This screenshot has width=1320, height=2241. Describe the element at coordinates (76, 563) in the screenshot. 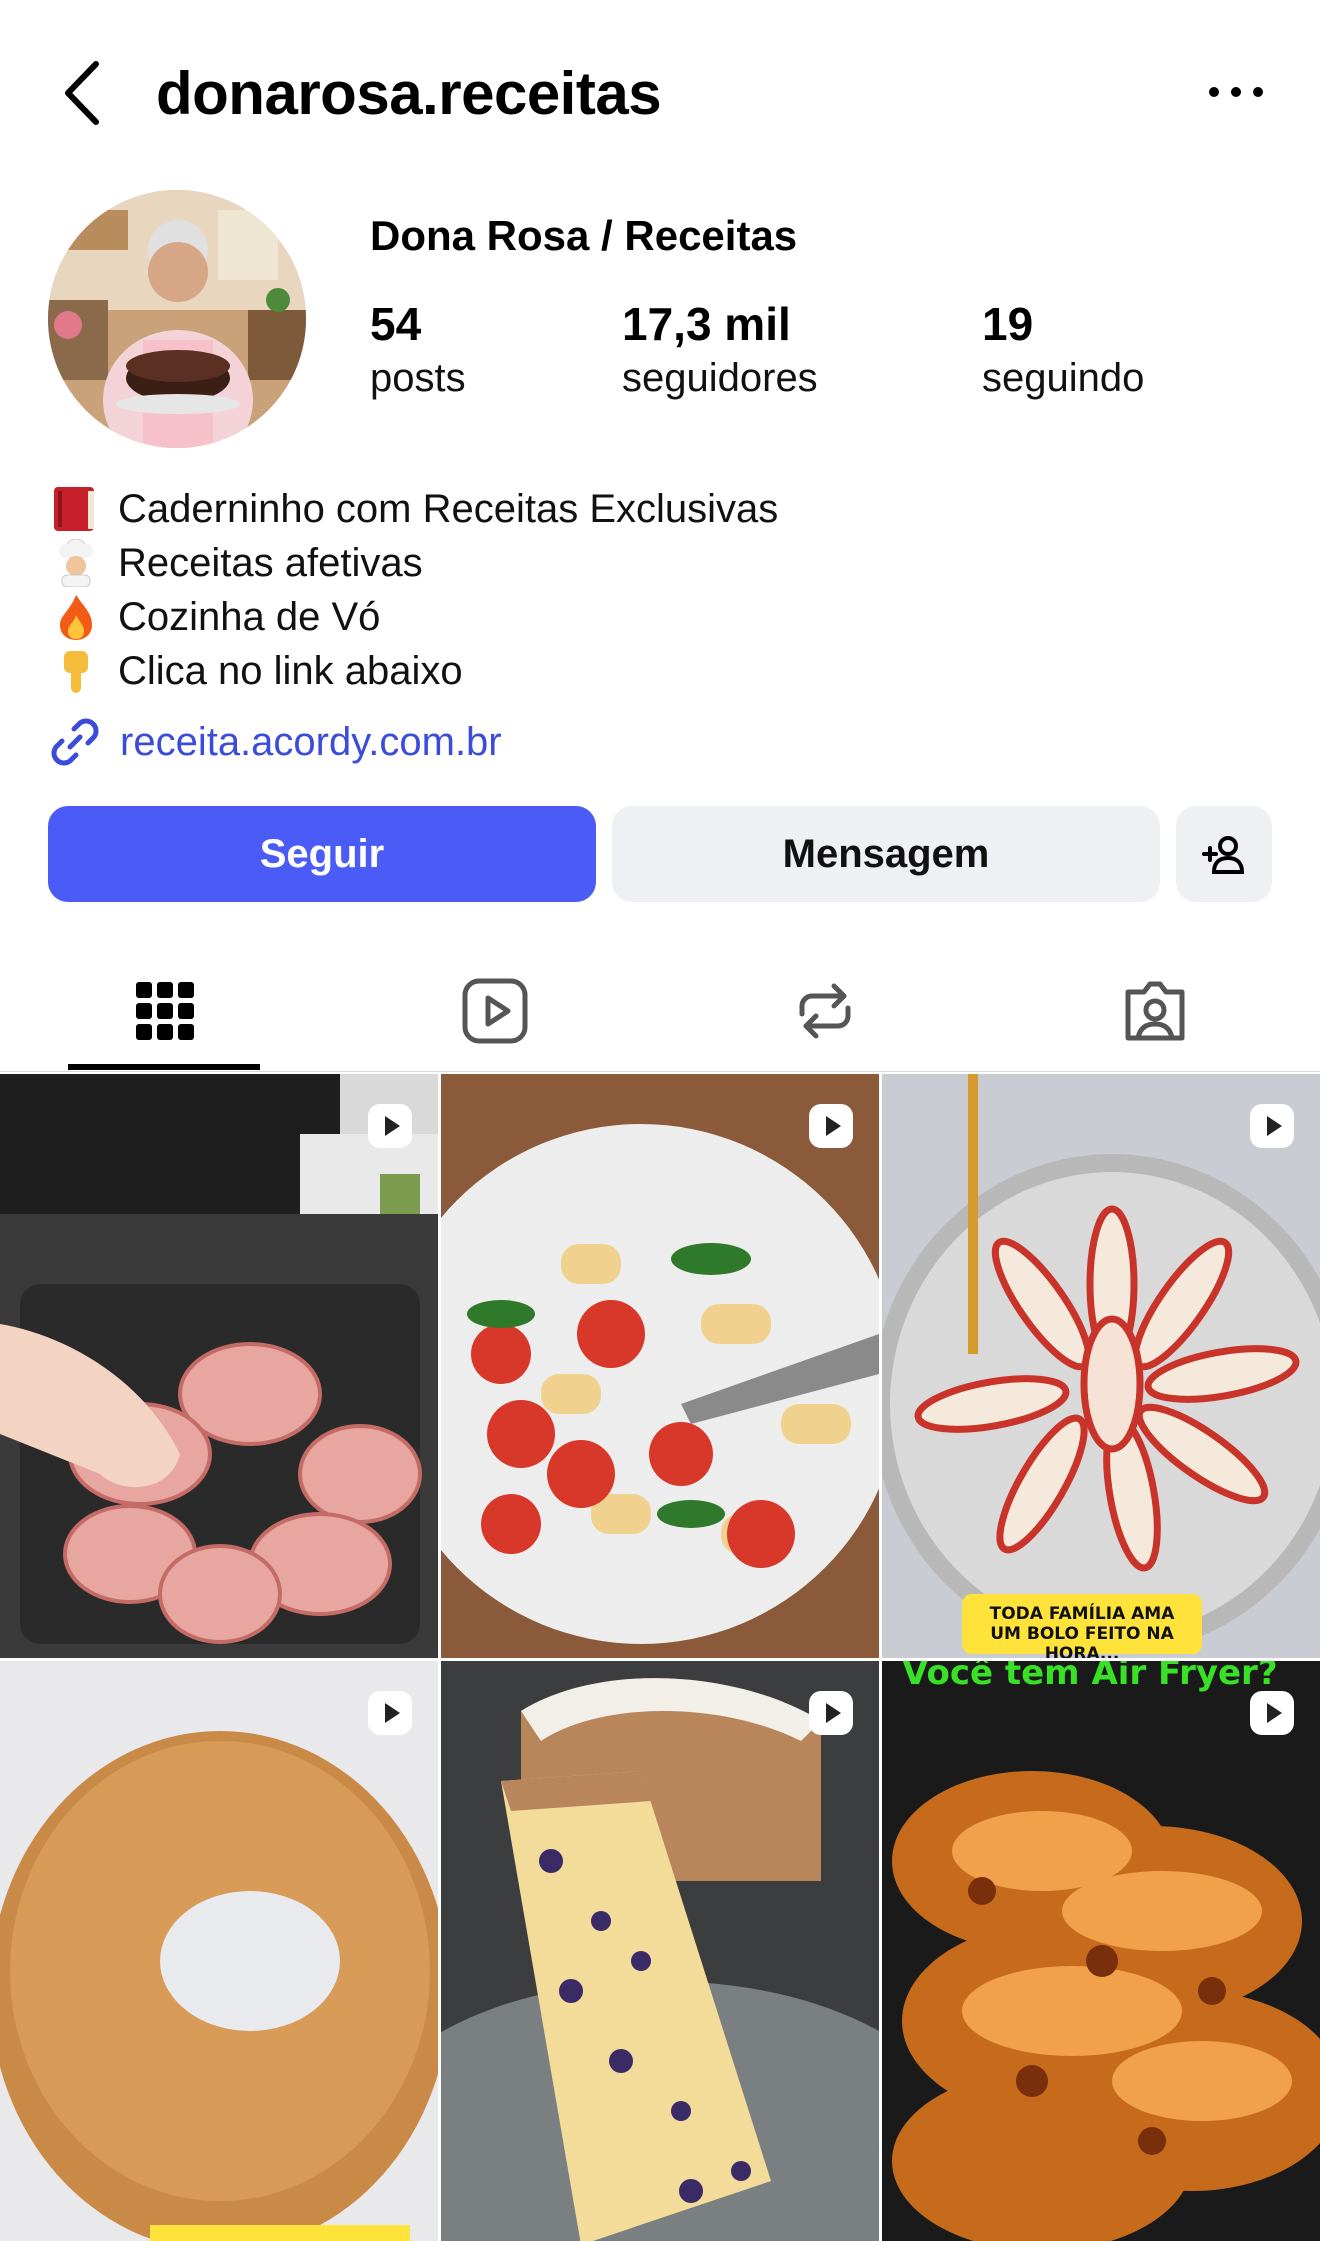

I see `chef-icon` at that location.